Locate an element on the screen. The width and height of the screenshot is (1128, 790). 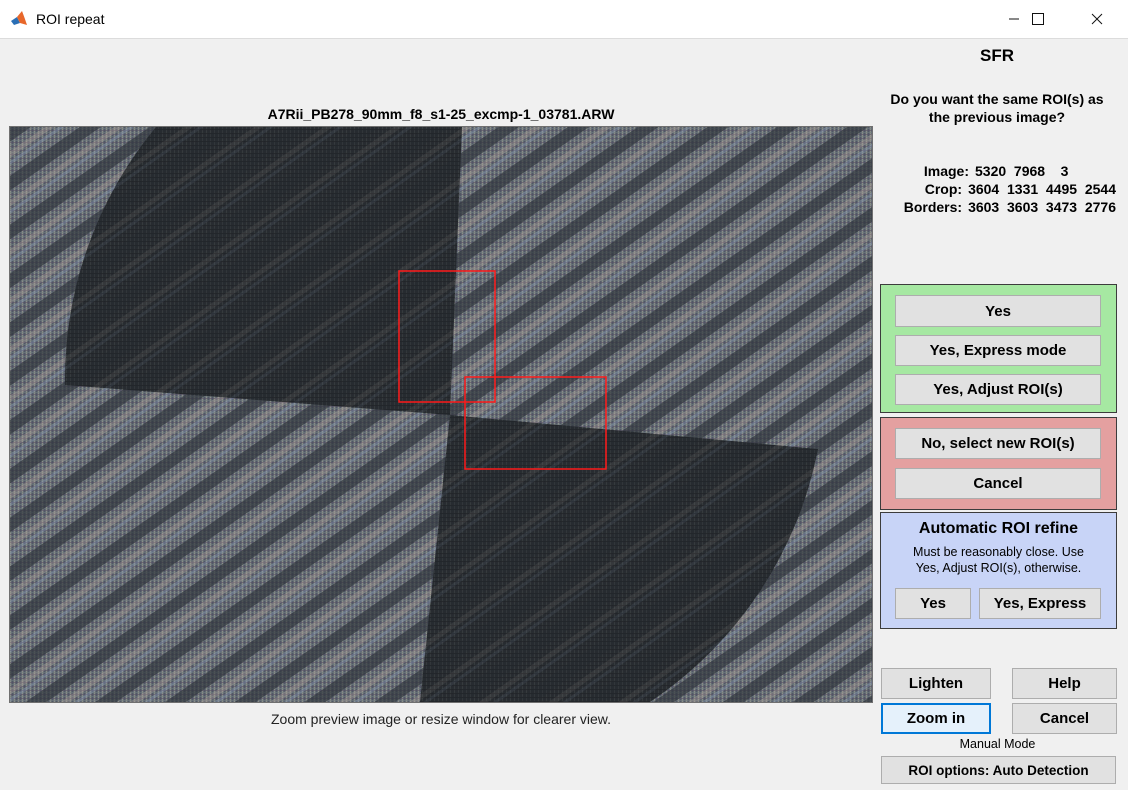
matlab-logo-icon is located at coordinates (19, 19).